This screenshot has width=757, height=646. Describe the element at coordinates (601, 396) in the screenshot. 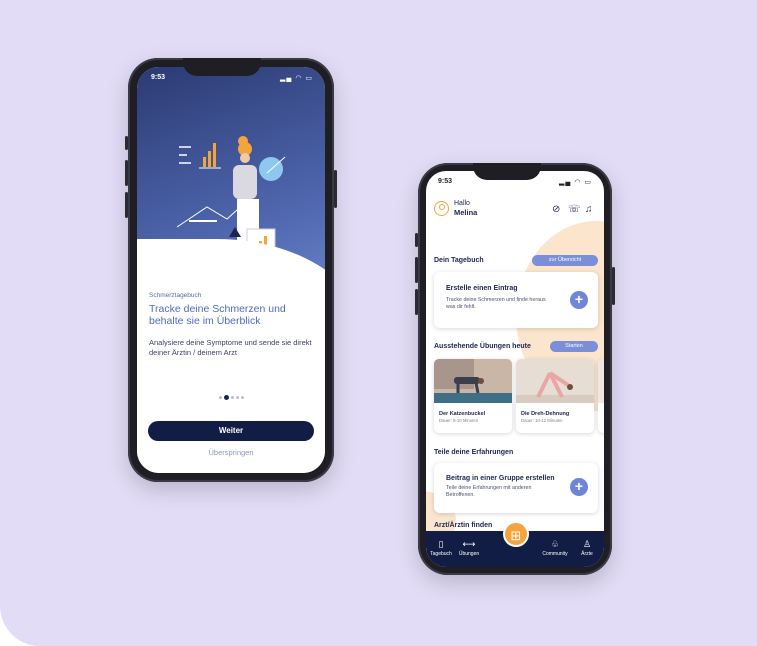

I see `exercise-card-partial` at that location.